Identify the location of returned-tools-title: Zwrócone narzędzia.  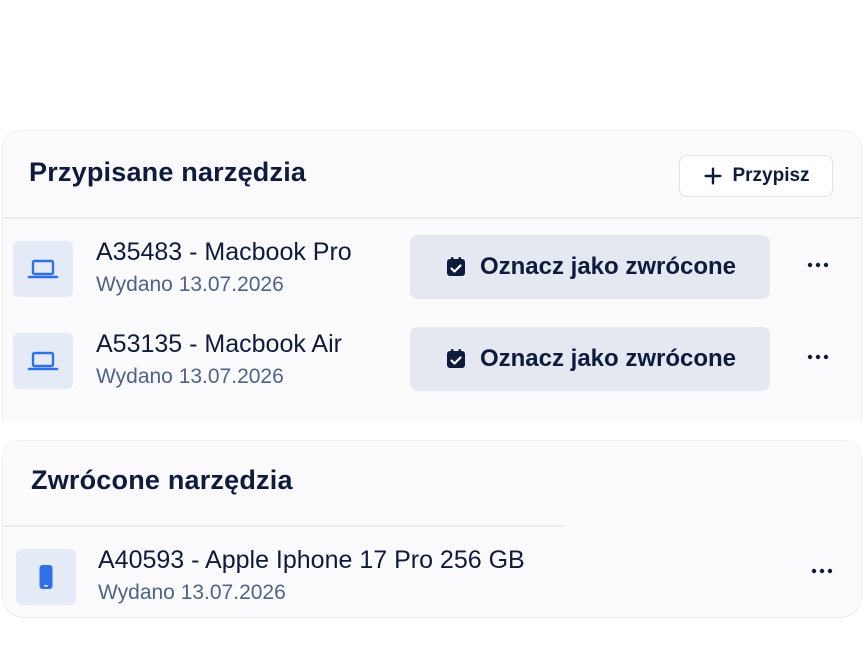
(162, 480).